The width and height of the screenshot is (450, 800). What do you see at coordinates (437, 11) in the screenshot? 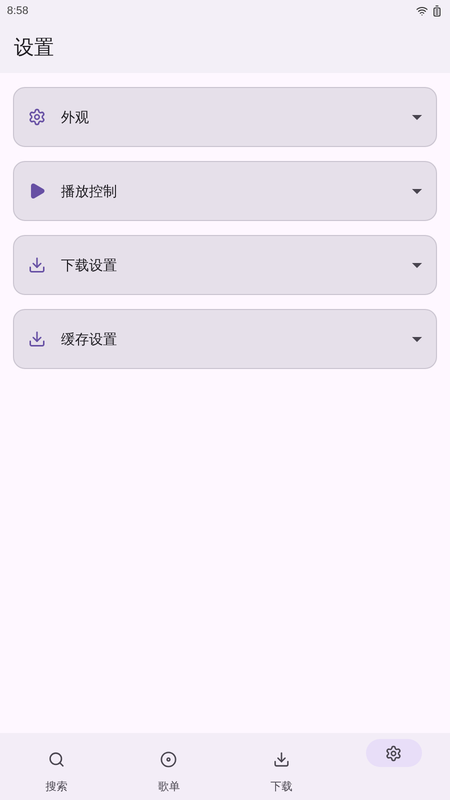
I see `battery-icon` at bounding box center [437, 11].